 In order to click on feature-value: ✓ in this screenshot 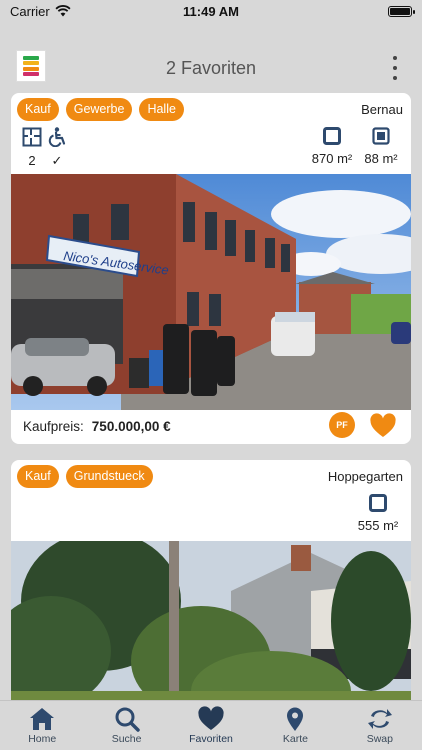, I will do `click(57, 160)`.